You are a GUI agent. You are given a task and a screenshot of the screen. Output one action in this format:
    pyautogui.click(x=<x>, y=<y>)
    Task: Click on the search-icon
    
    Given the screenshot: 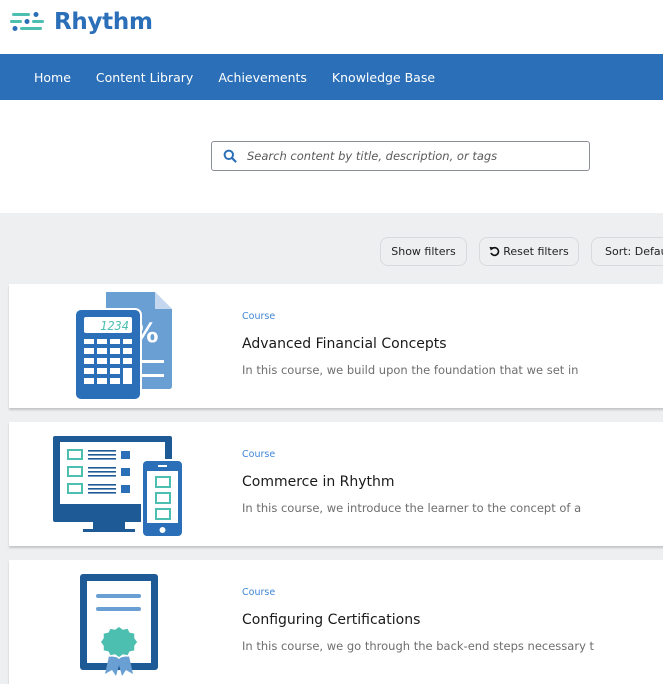 What is the action you would take?
    pyautogui.click(x=230, y=156)
    